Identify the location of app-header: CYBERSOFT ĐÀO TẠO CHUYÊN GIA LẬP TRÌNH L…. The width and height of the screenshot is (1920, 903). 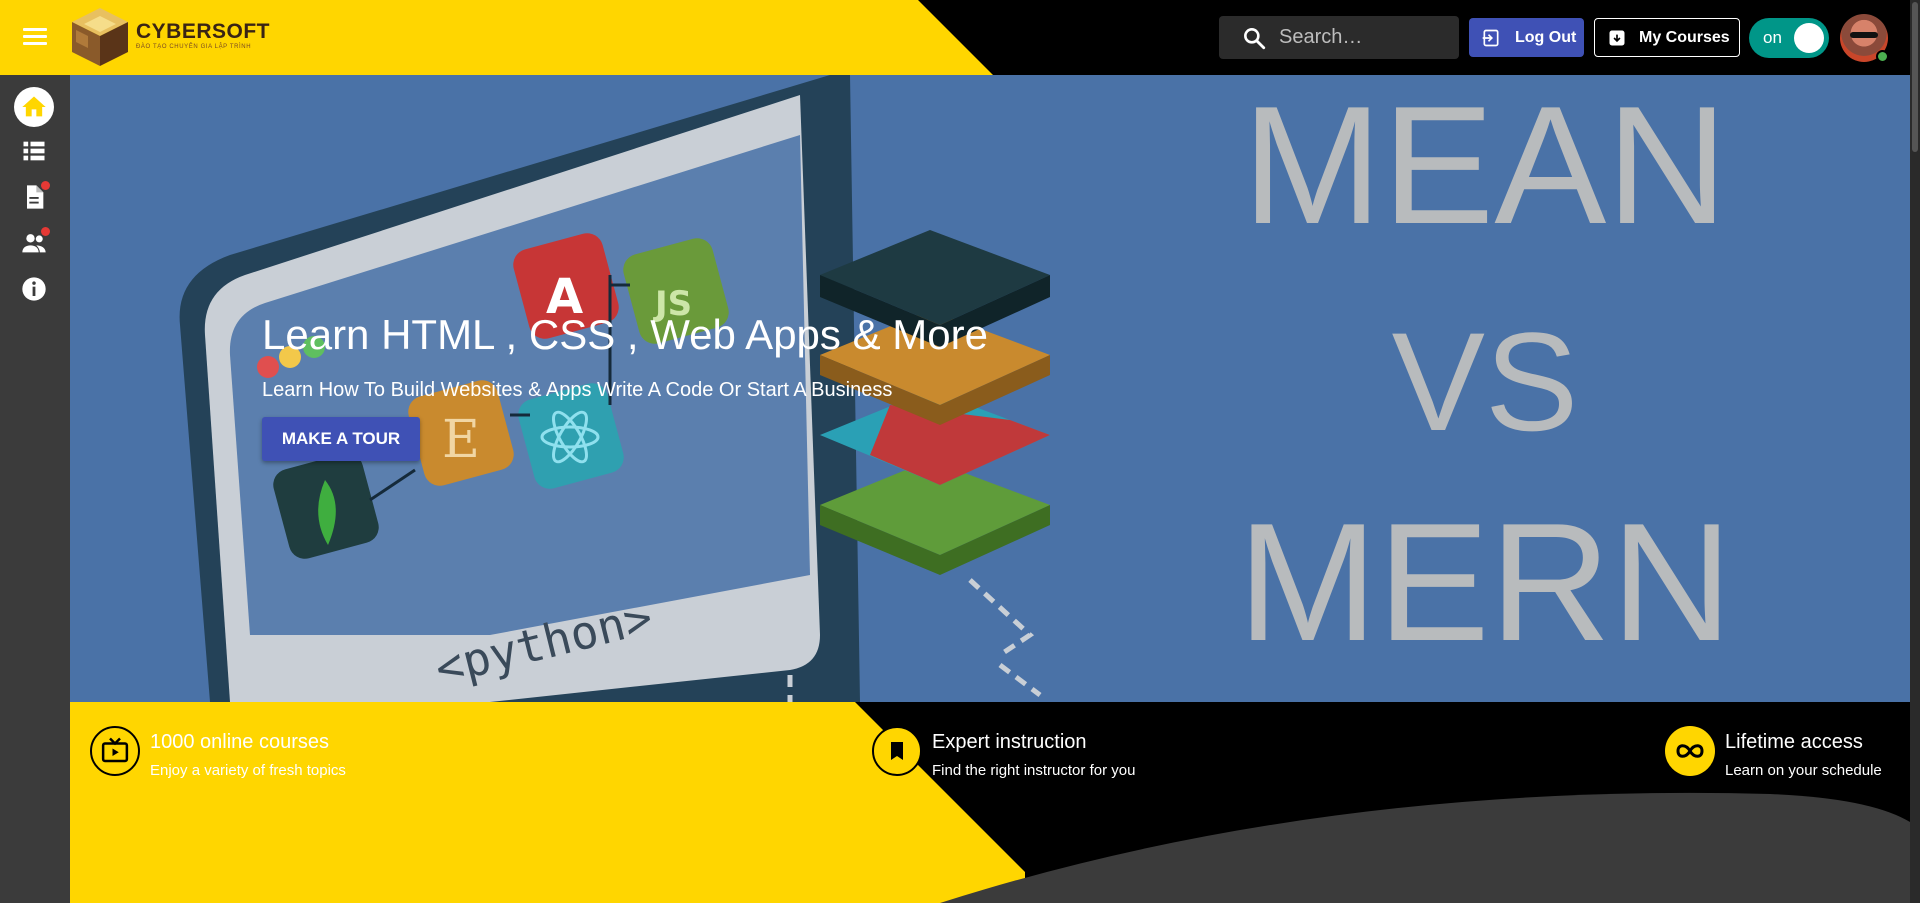
(960, 37).